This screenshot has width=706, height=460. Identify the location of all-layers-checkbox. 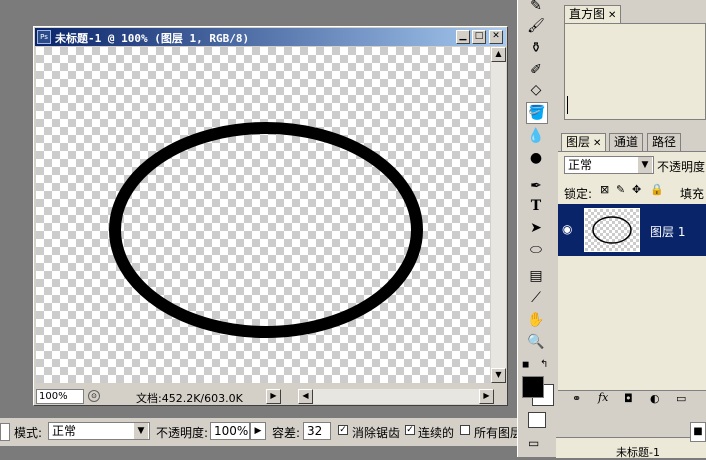
(465, 430).